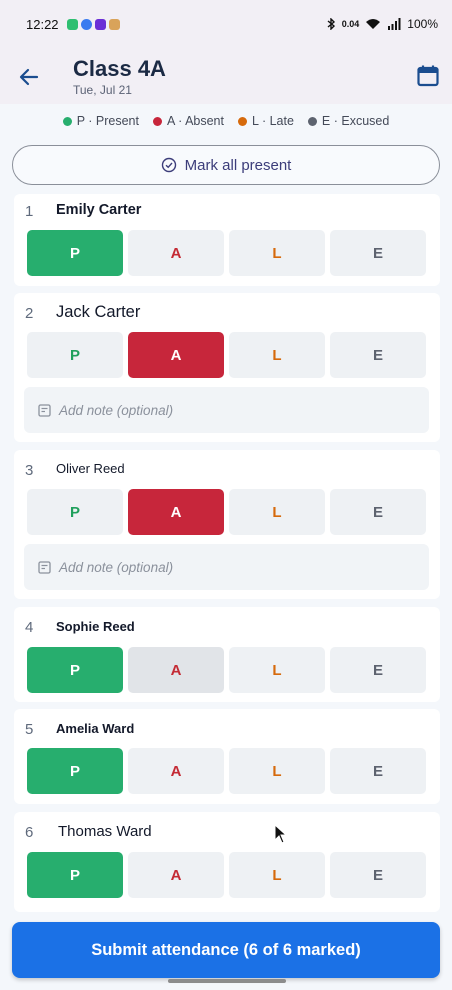 This screenshot has width=452, height=990. I want to click on legend-present: P · Present, so click(100, 121).